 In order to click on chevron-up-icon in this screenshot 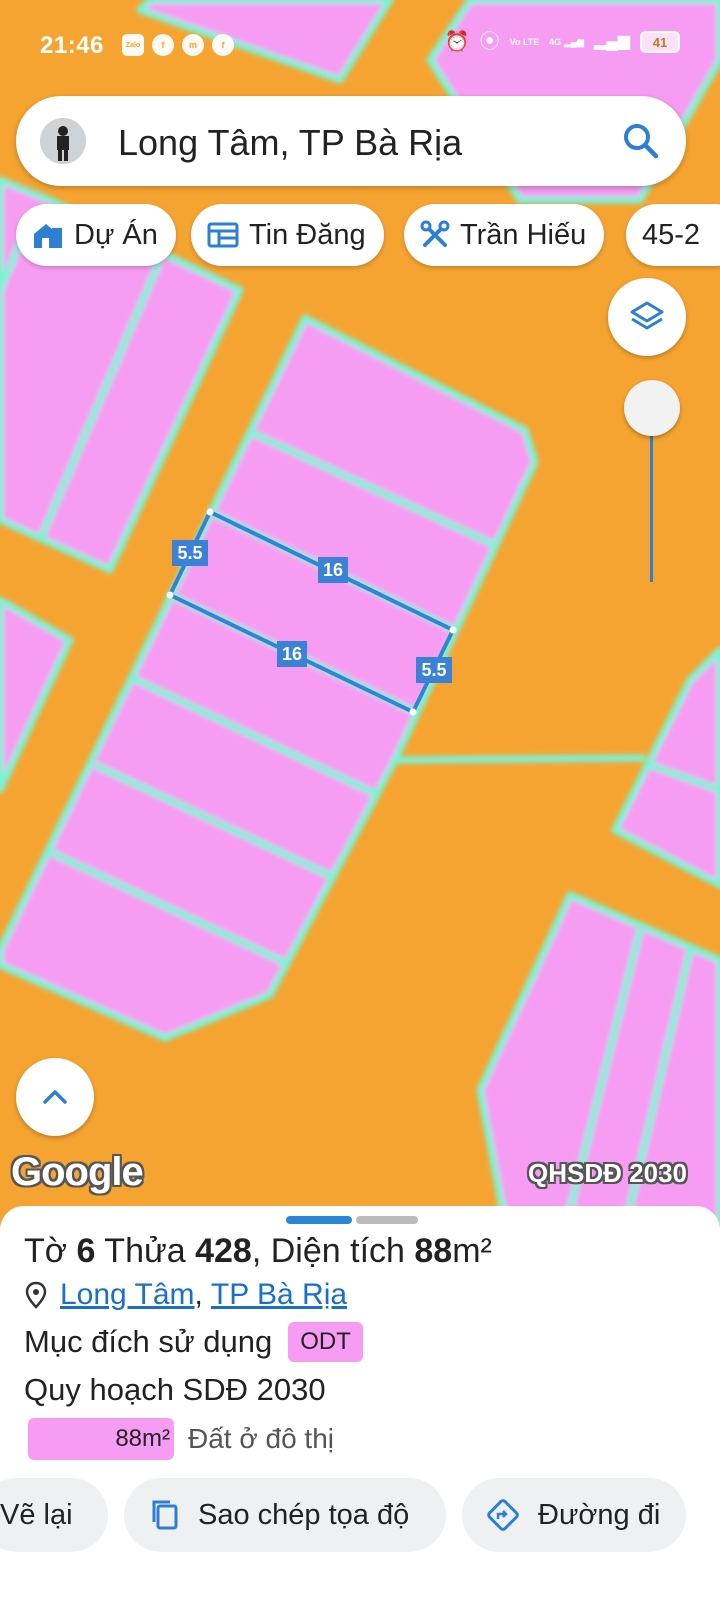, I will do `click(55, 1097)`.